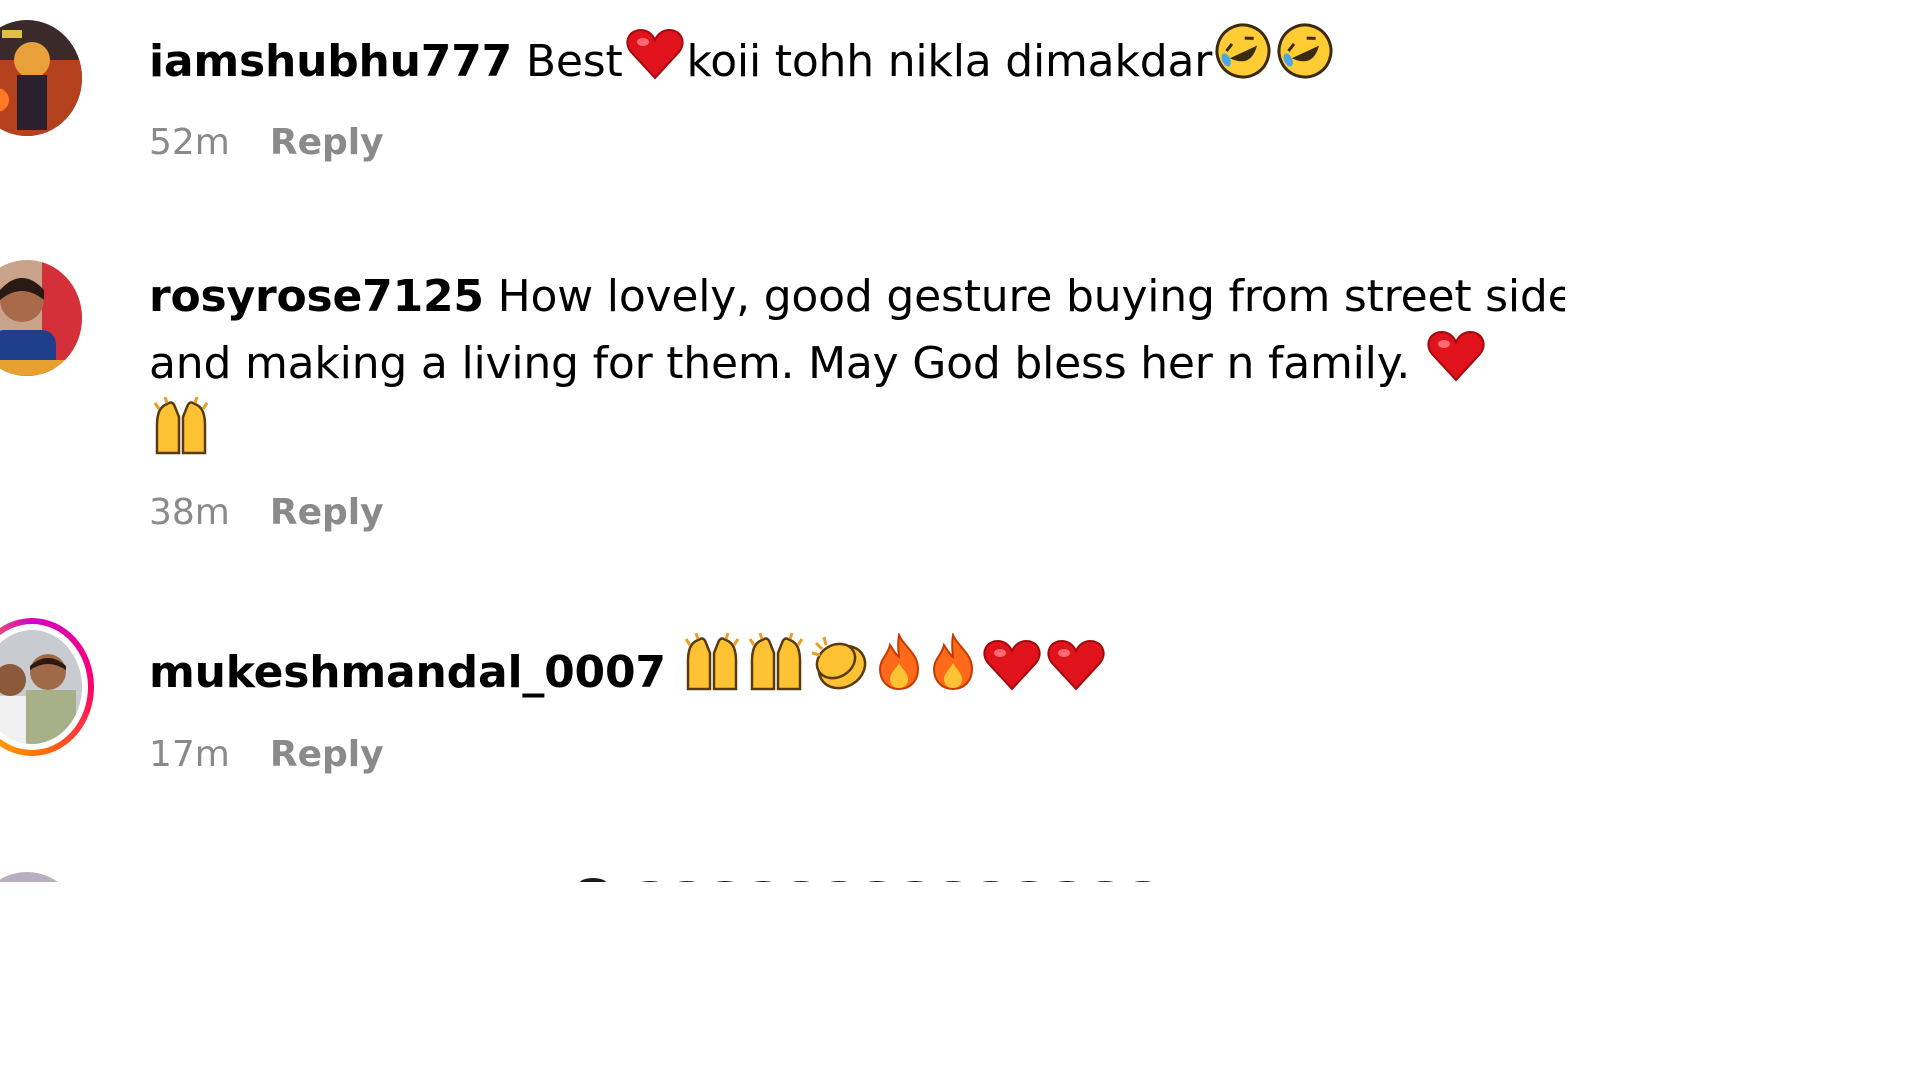  I want to click on comment-timestamp: 52m, so click(189, 142).